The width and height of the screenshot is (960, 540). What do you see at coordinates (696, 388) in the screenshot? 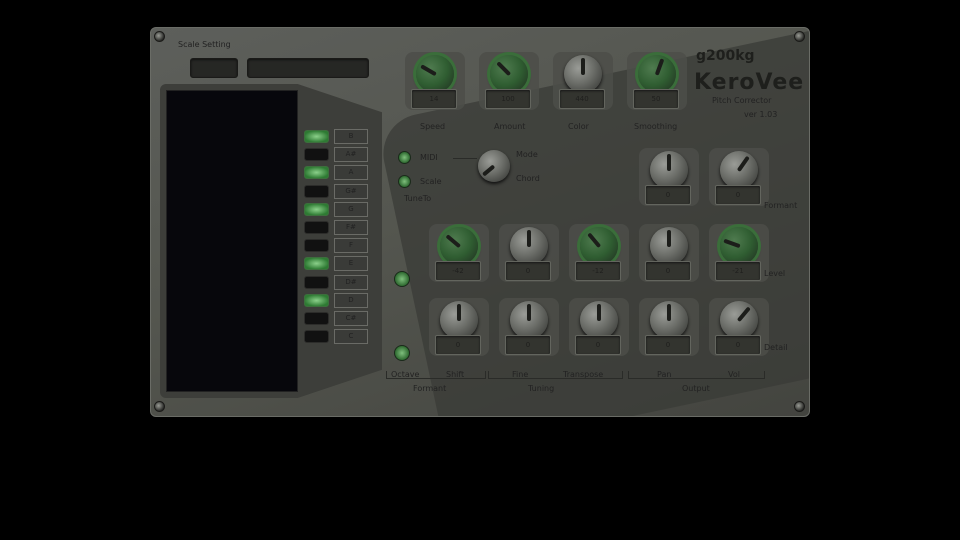
I see `output-group-label: Output` at bounding box center [696, 388].